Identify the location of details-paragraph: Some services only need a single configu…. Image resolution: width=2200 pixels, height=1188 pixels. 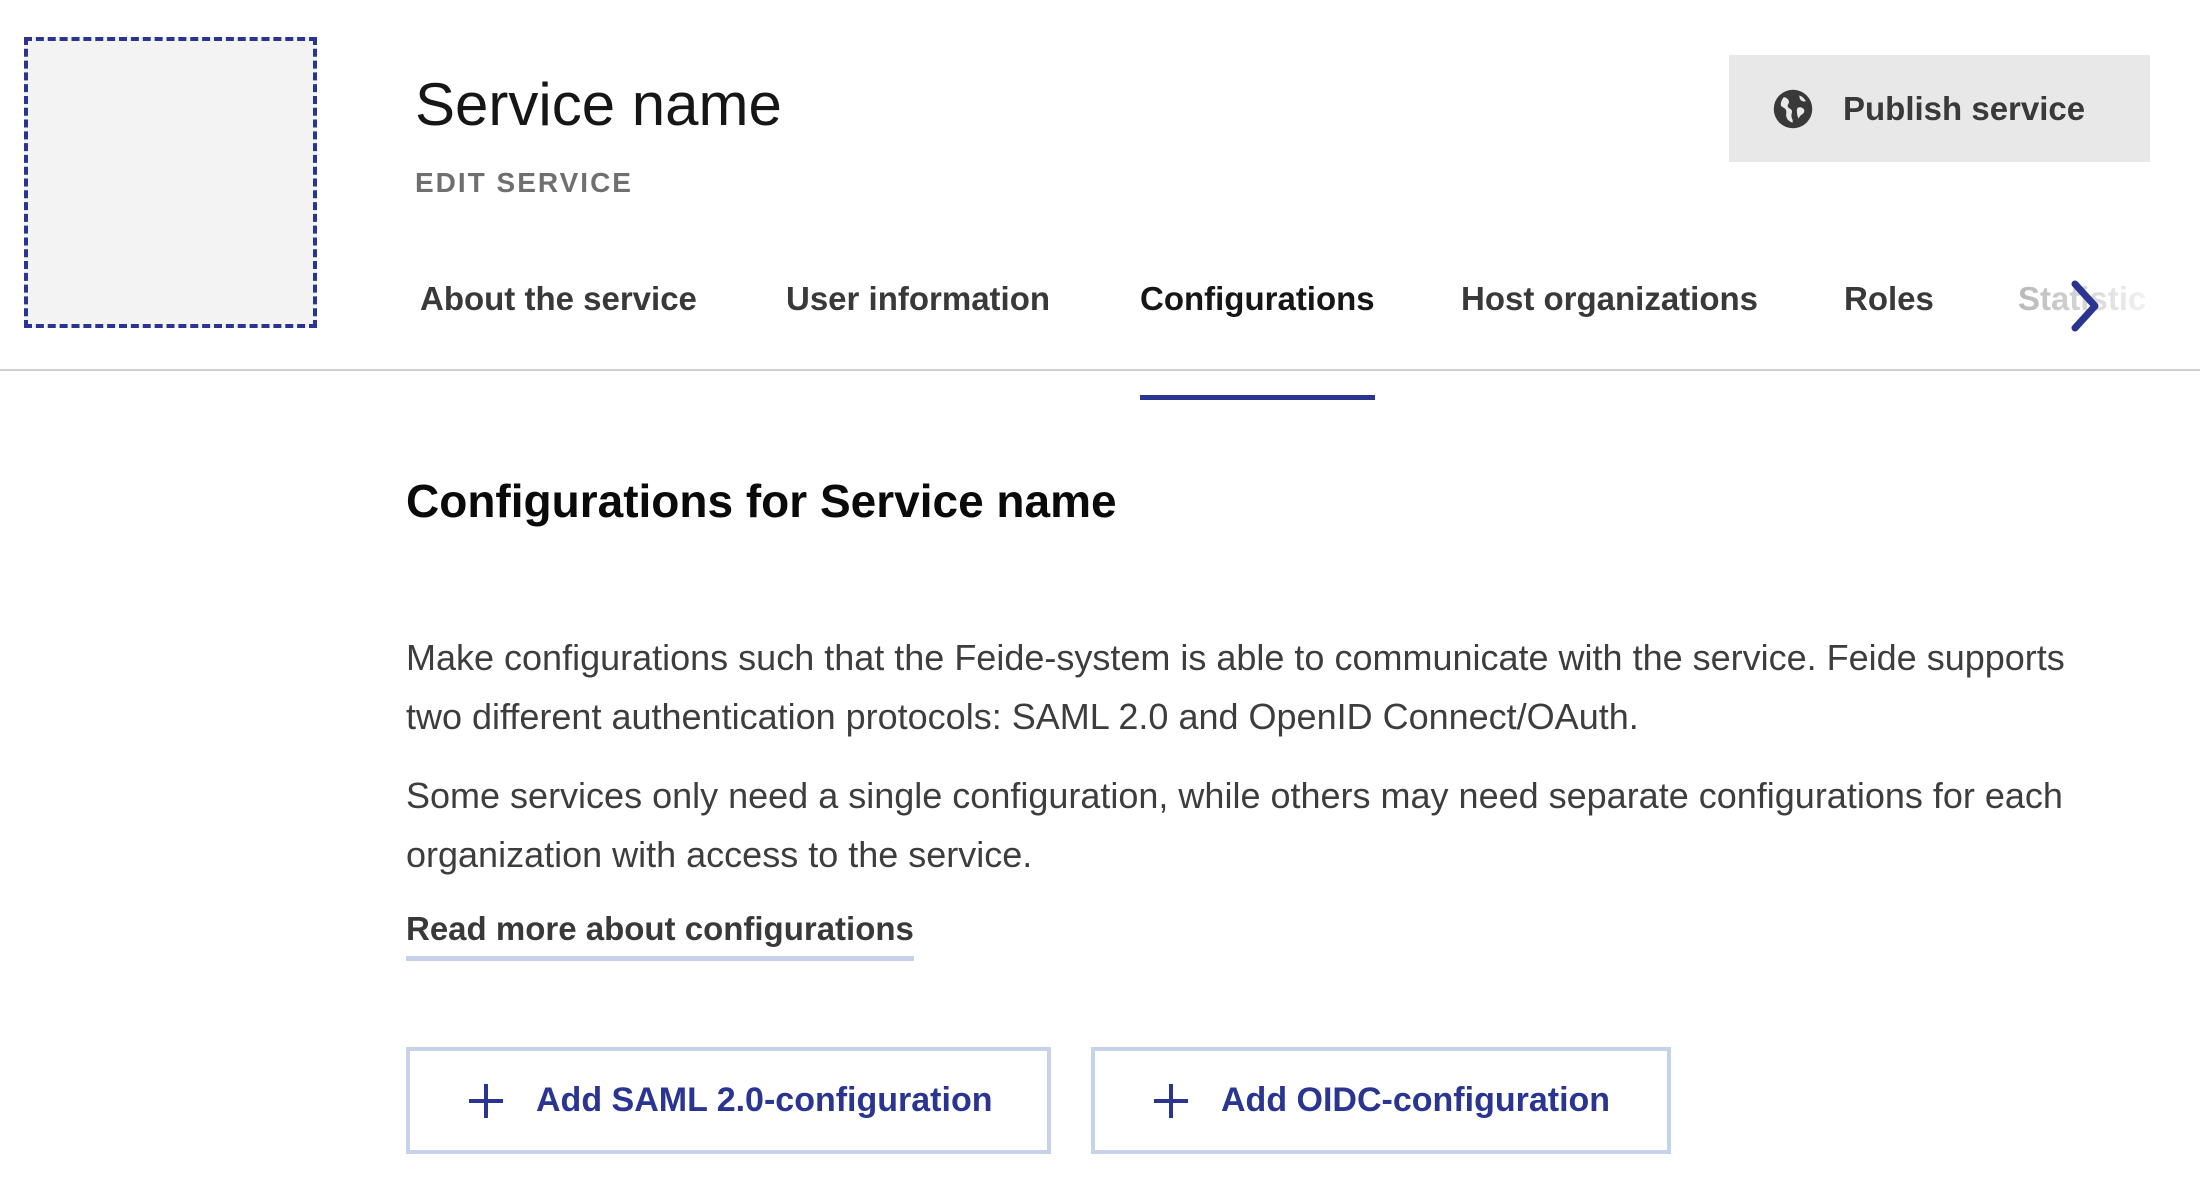
(1234, 825).